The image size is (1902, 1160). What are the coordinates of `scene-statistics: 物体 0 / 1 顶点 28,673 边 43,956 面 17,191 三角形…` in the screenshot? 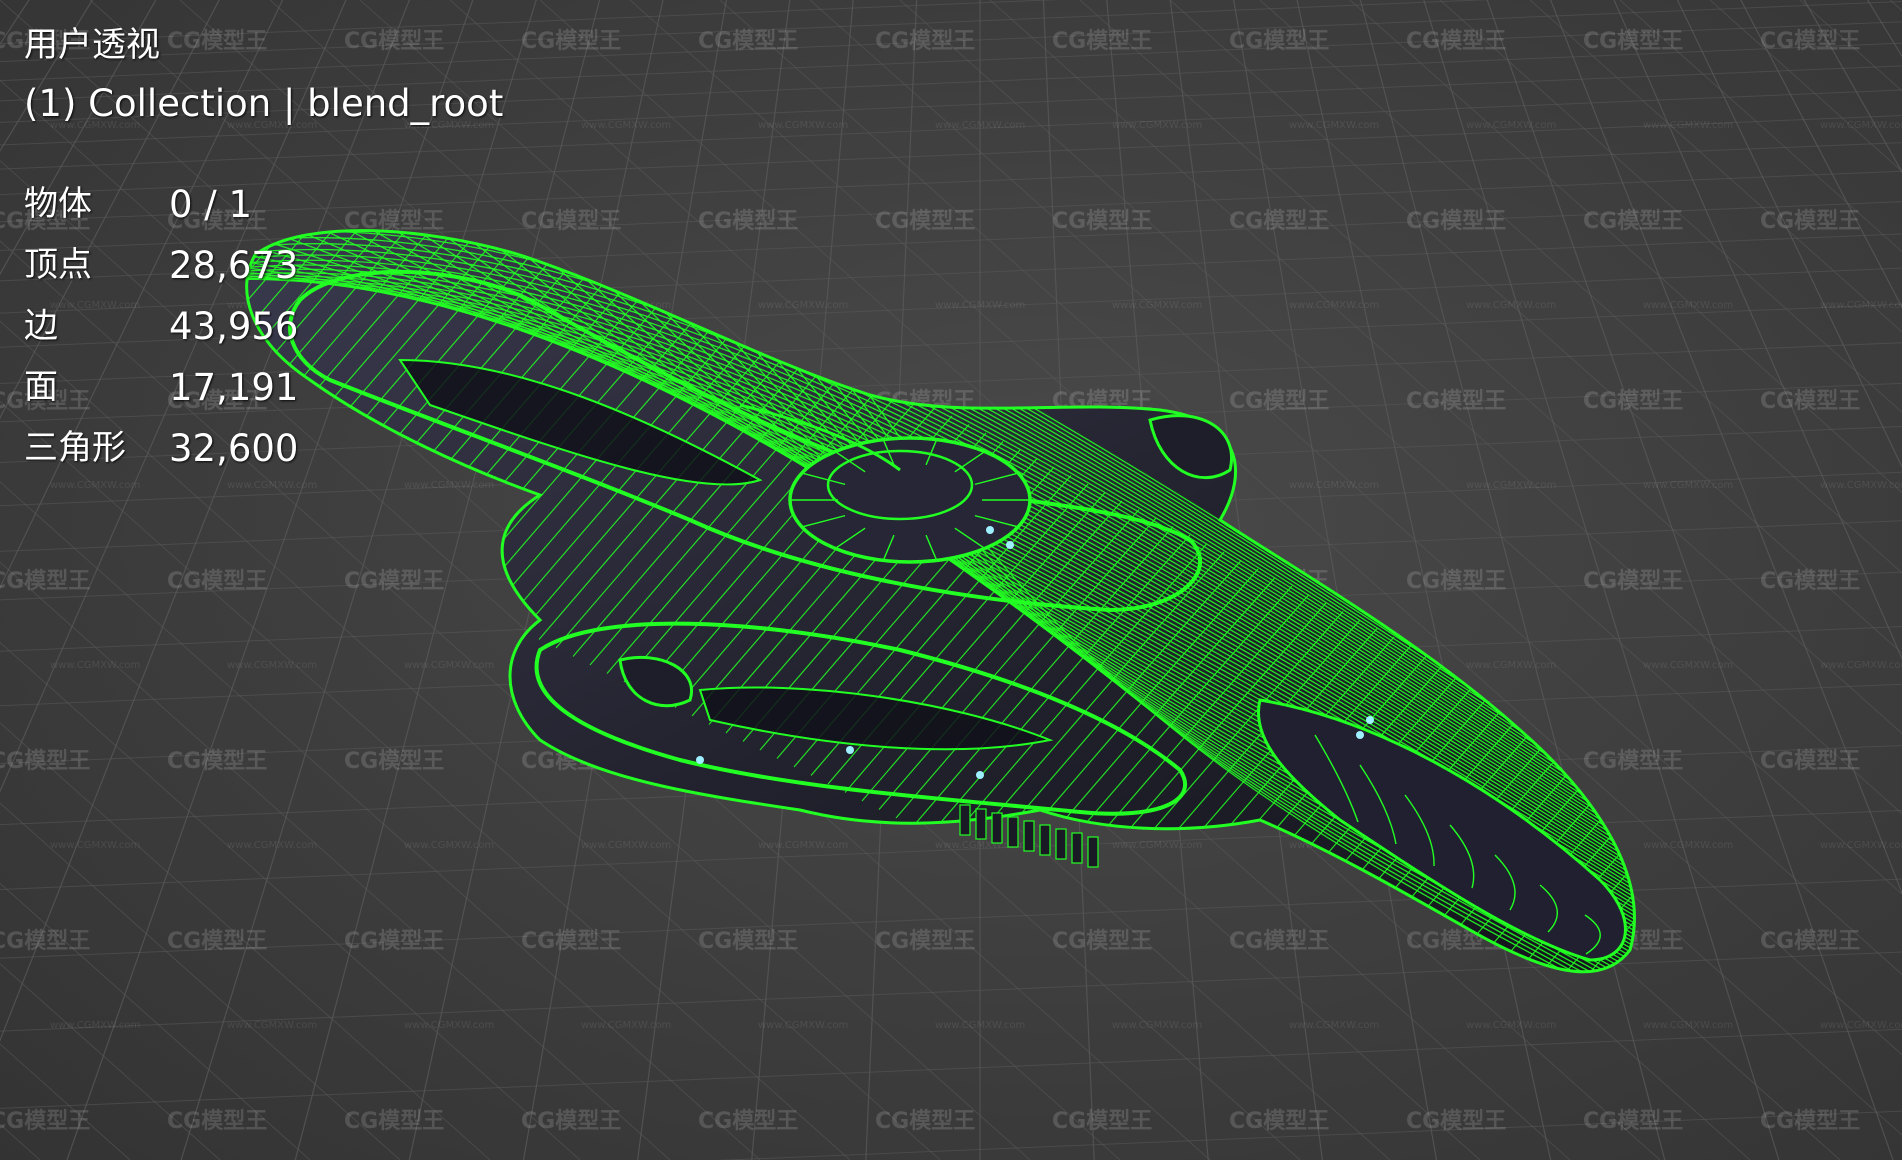 It's located at (161, 326).